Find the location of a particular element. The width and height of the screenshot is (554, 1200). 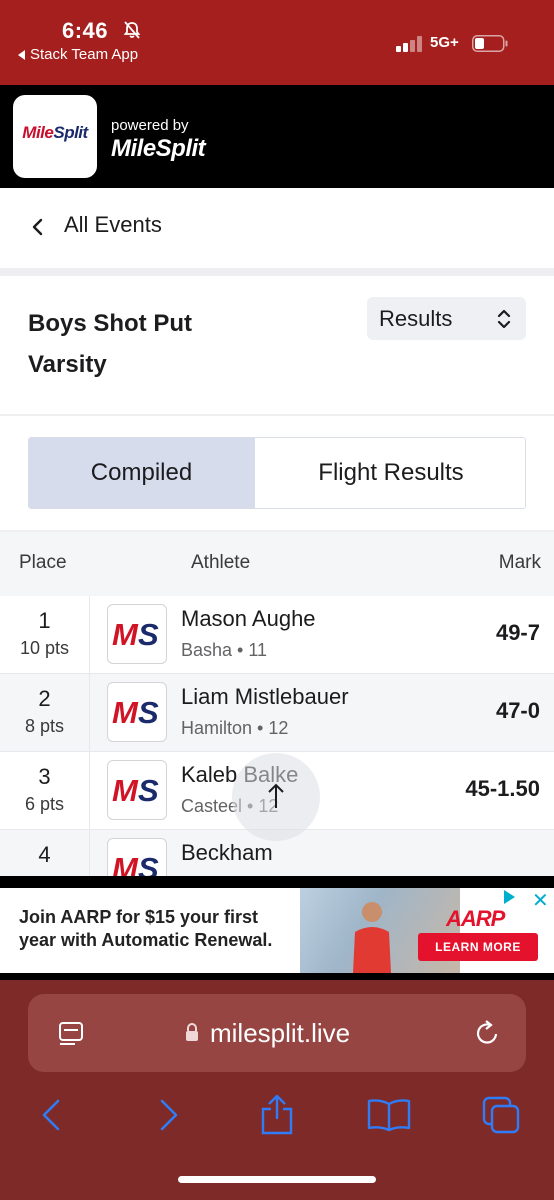

back-triangle-icon is located at coordinates (21, 55).